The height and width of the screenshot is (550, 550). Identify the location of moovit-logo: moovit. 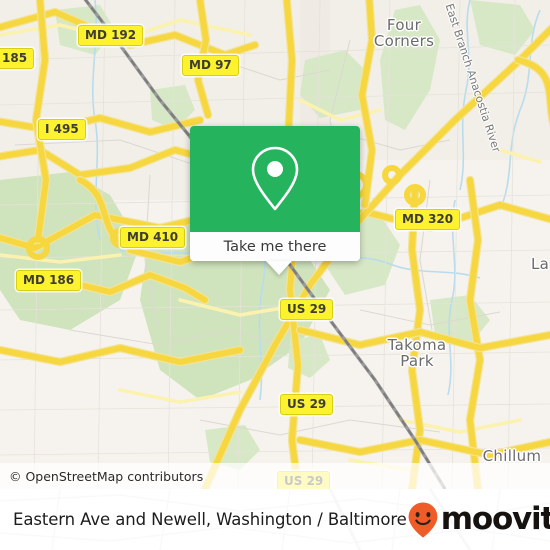
(478, 520).